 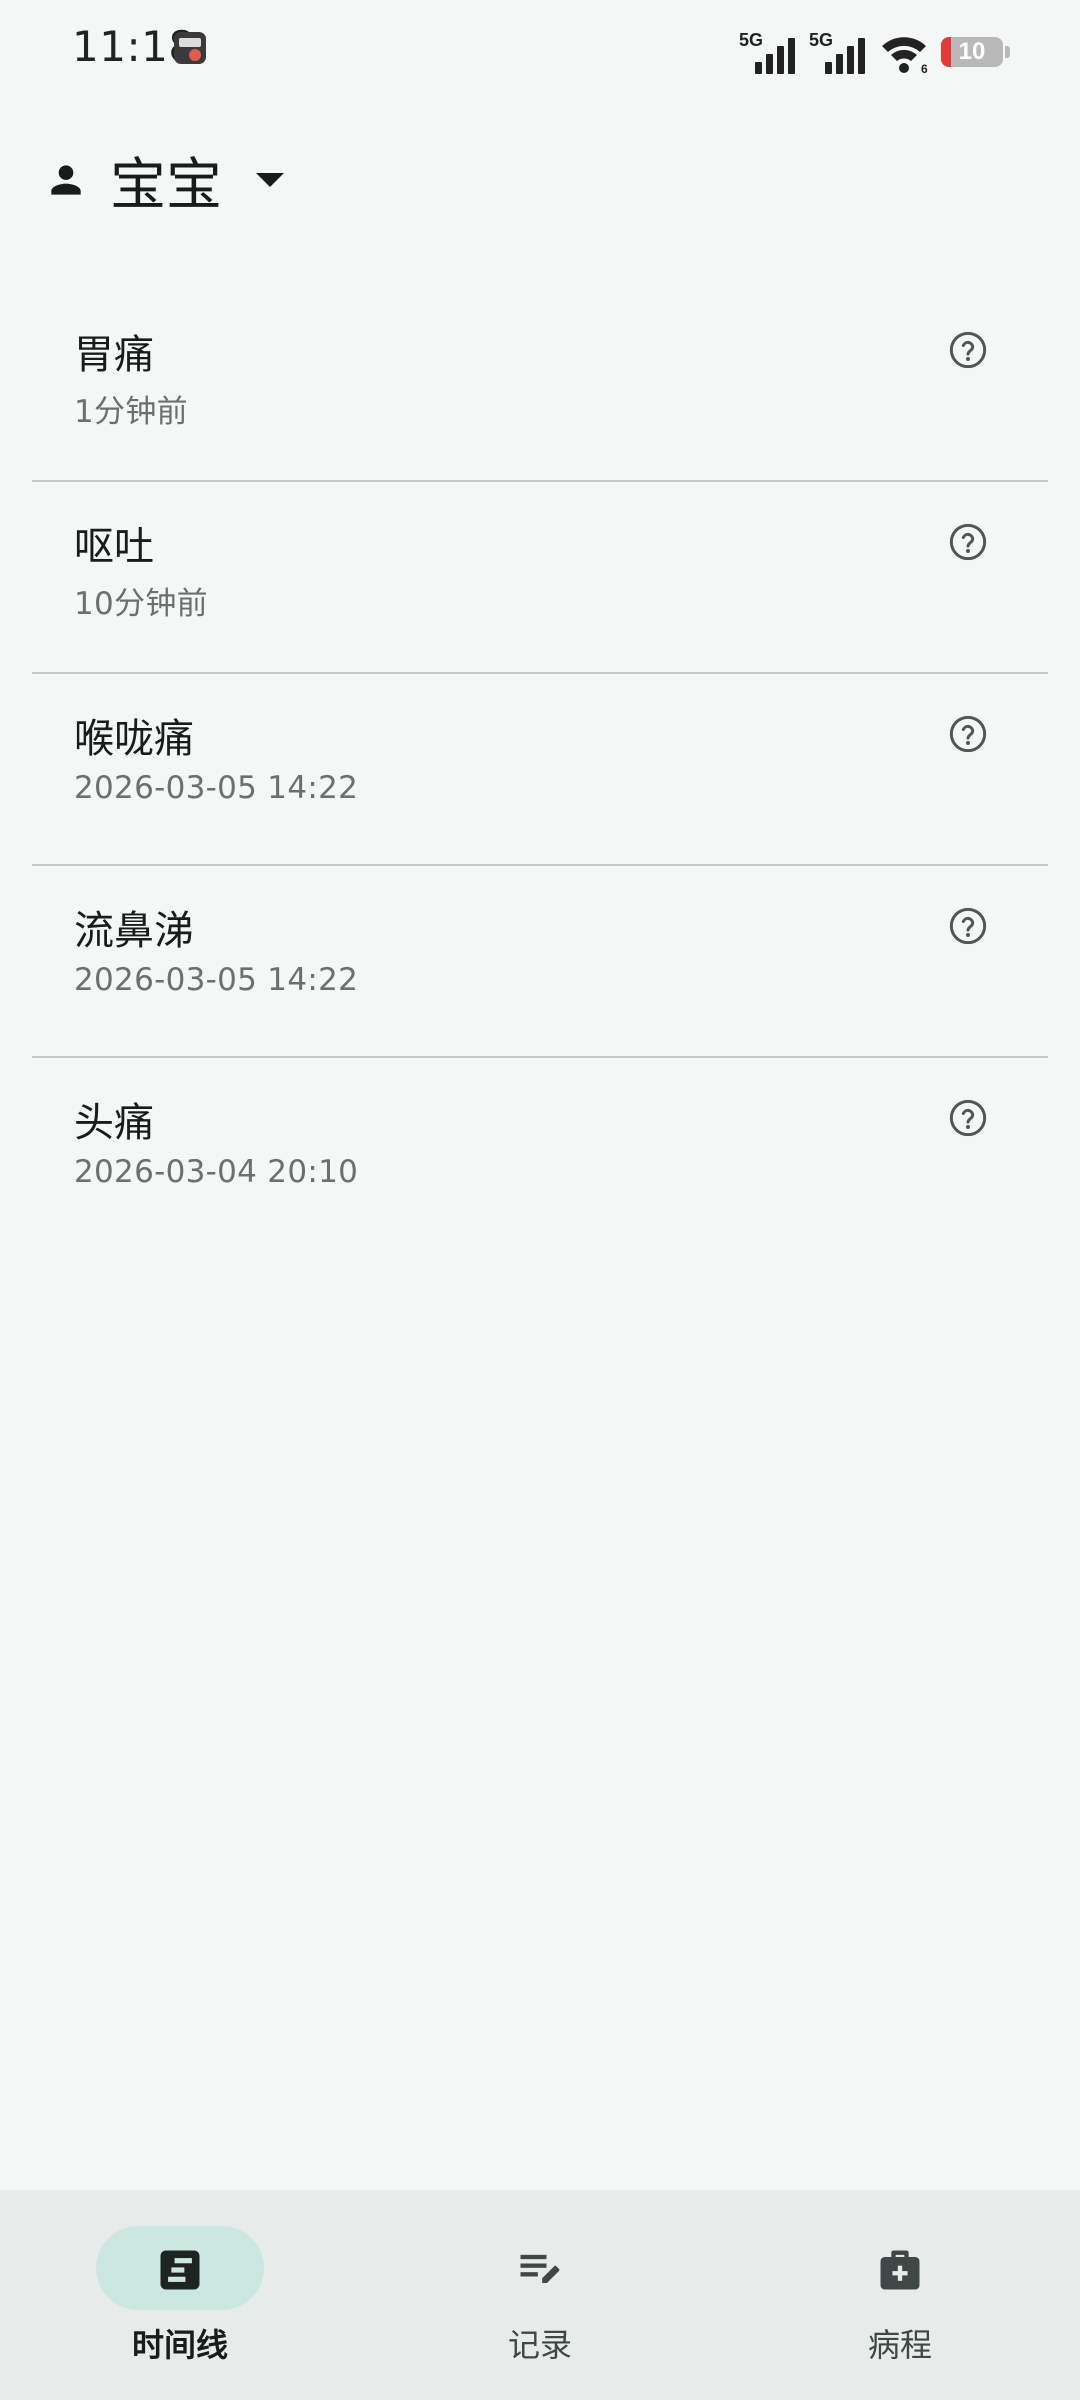 What do you see at coordinates (190, 48) in the screenshot?
I see `notification-app-icon` at bounding box center [190, 48].